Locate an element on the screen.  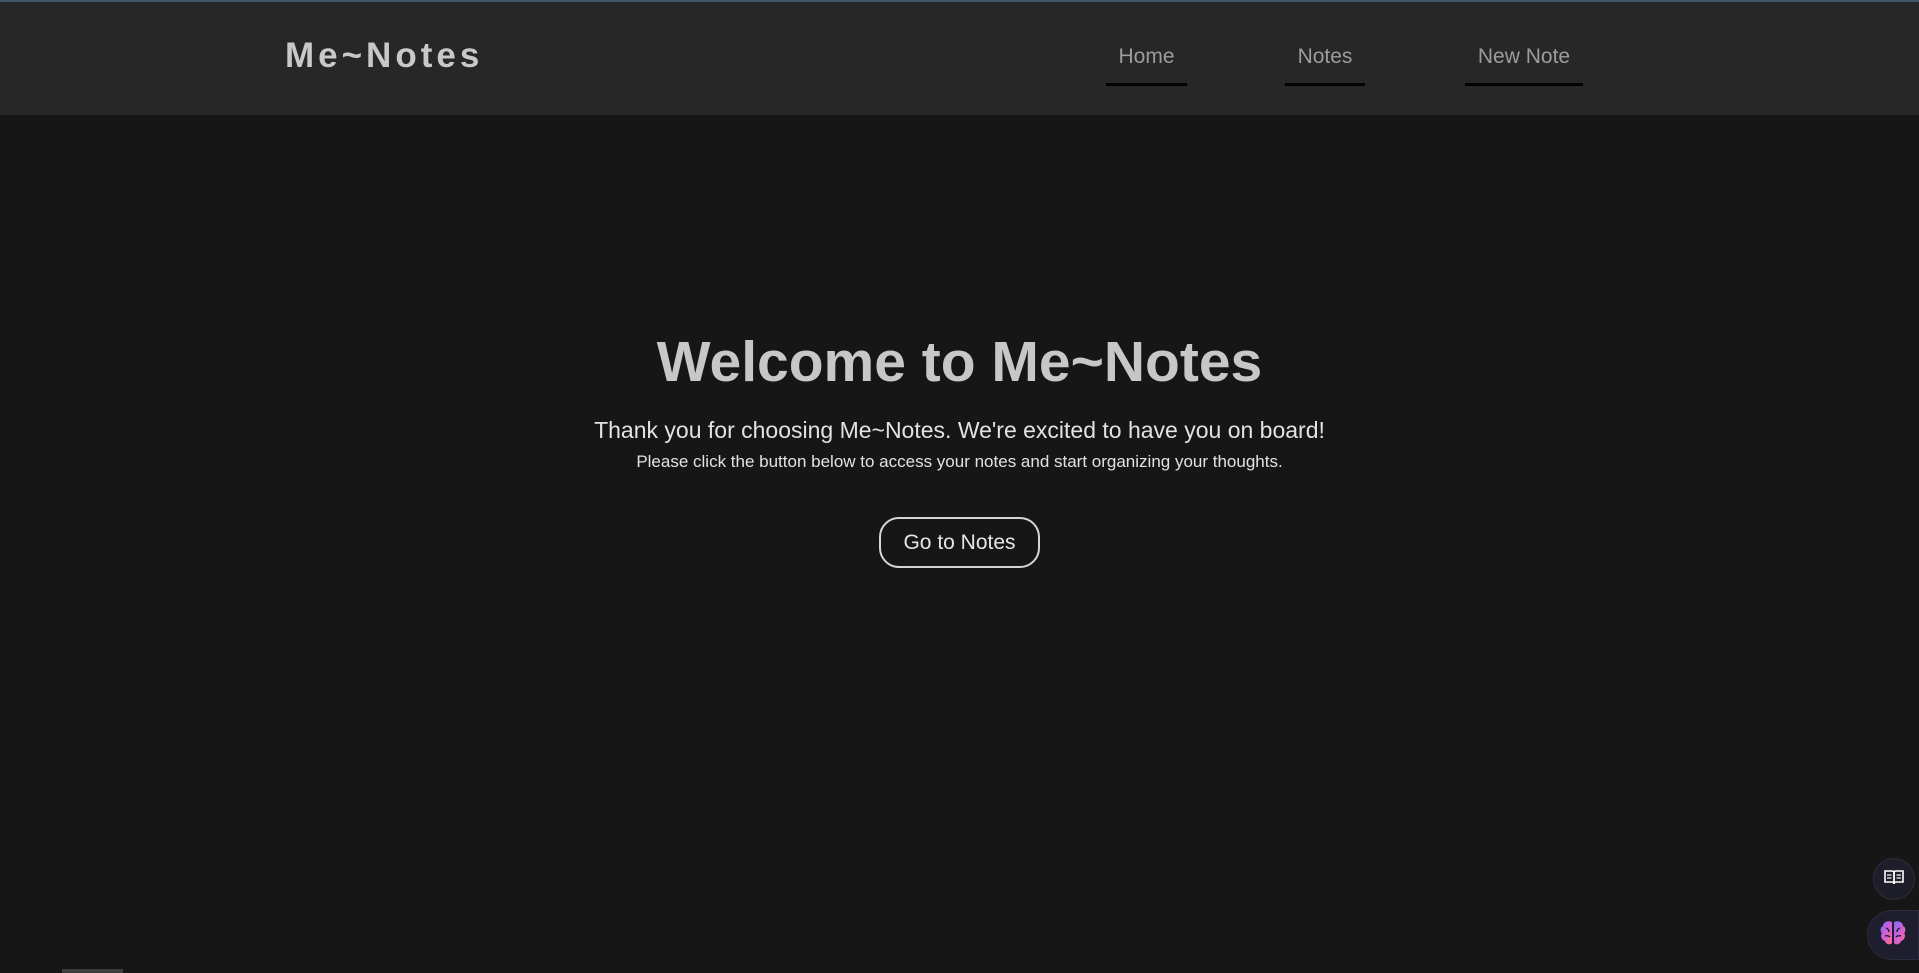
nav-new-note-link: New Note is located at coordinates (1524, 64).